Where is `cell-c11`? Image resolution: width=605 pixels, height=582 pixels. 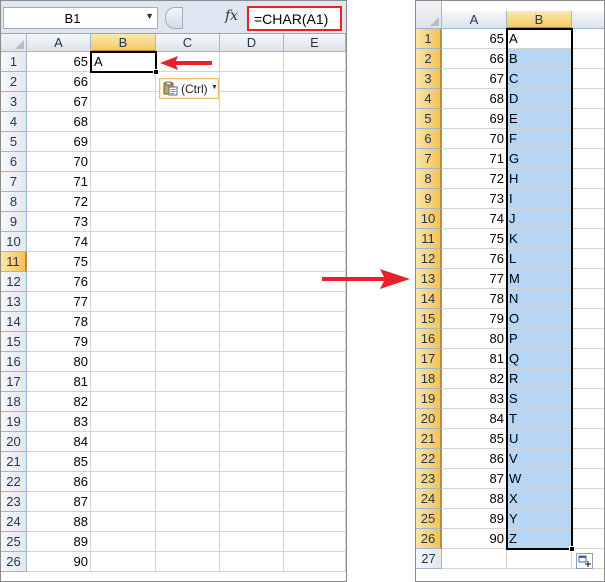 cell-c11 is located at coordinates (188, 262).